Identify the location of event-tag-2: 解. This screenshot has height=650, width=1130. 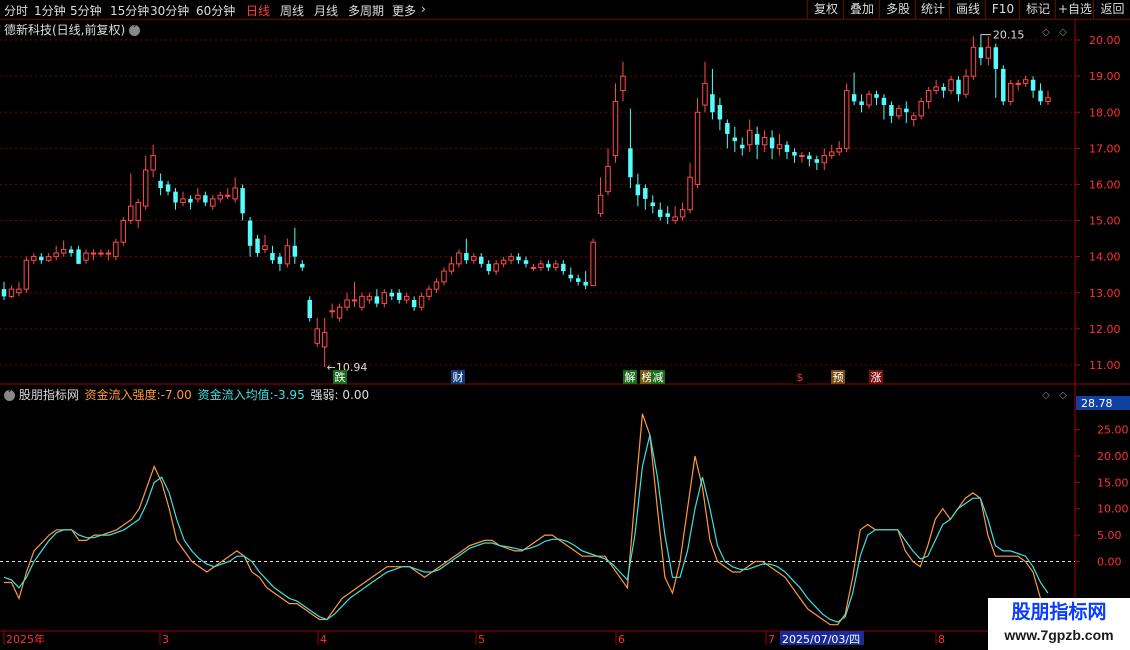
(630, 377).